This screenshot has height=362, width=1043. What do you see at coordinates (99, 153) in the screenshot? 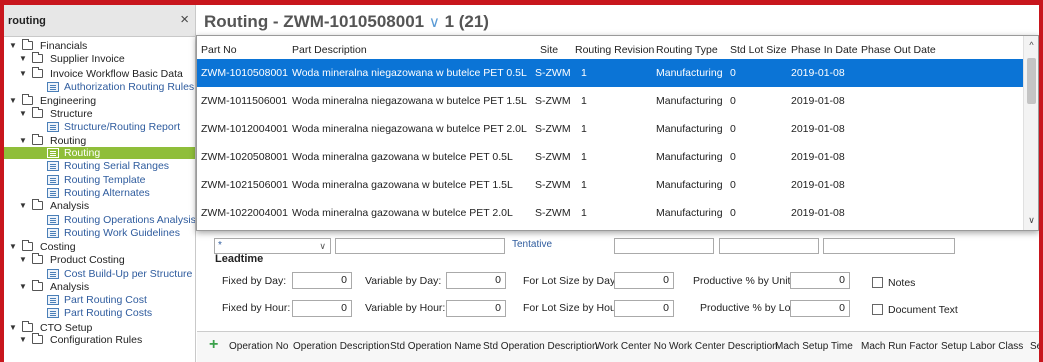
I see `nav-item-routing: Routing` at bounding box center [99, 153].